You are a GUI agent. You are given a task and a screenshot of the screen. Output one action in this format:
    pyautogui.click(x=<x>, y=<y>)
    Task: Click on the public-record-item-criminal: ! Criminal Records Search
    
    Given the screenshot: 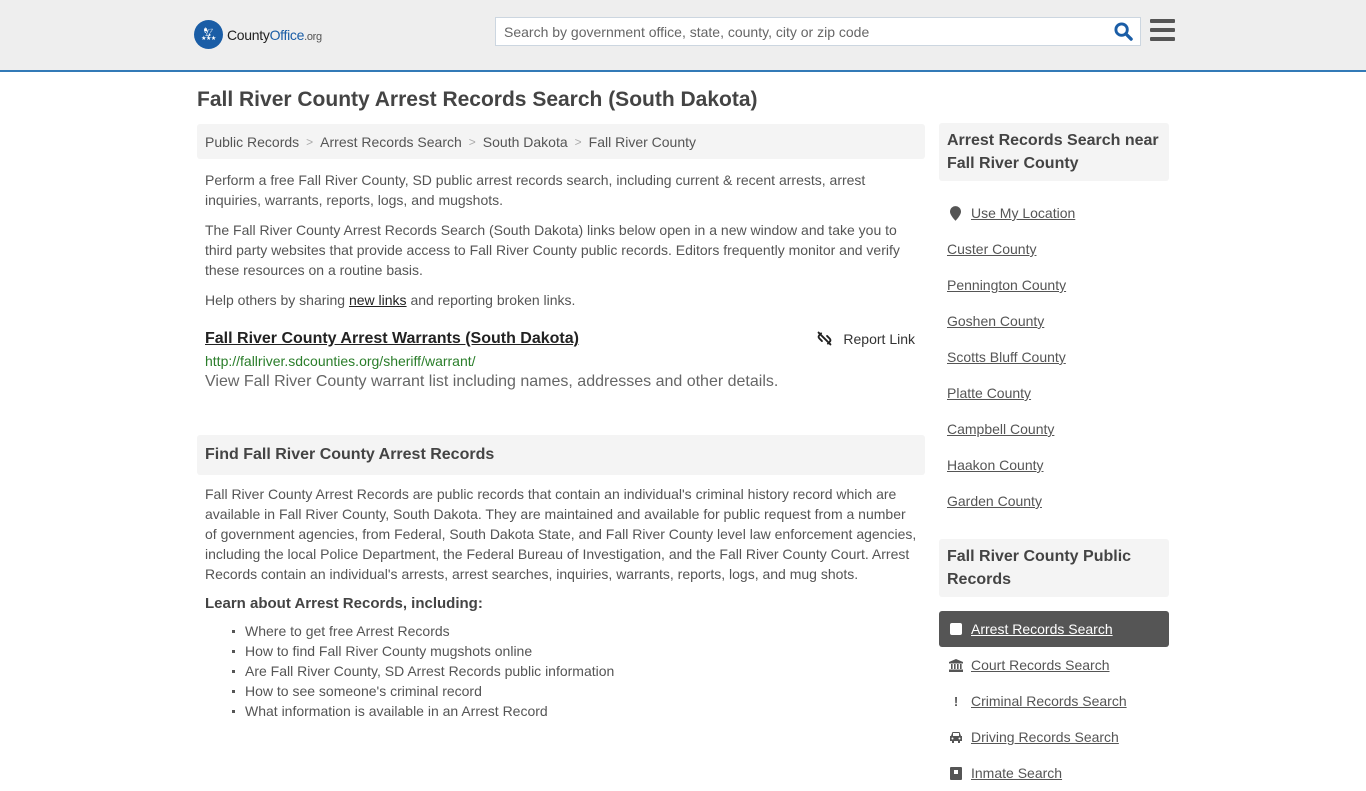 What is the action you would take?
    pyautogui.click(x=1054, y=701)
    